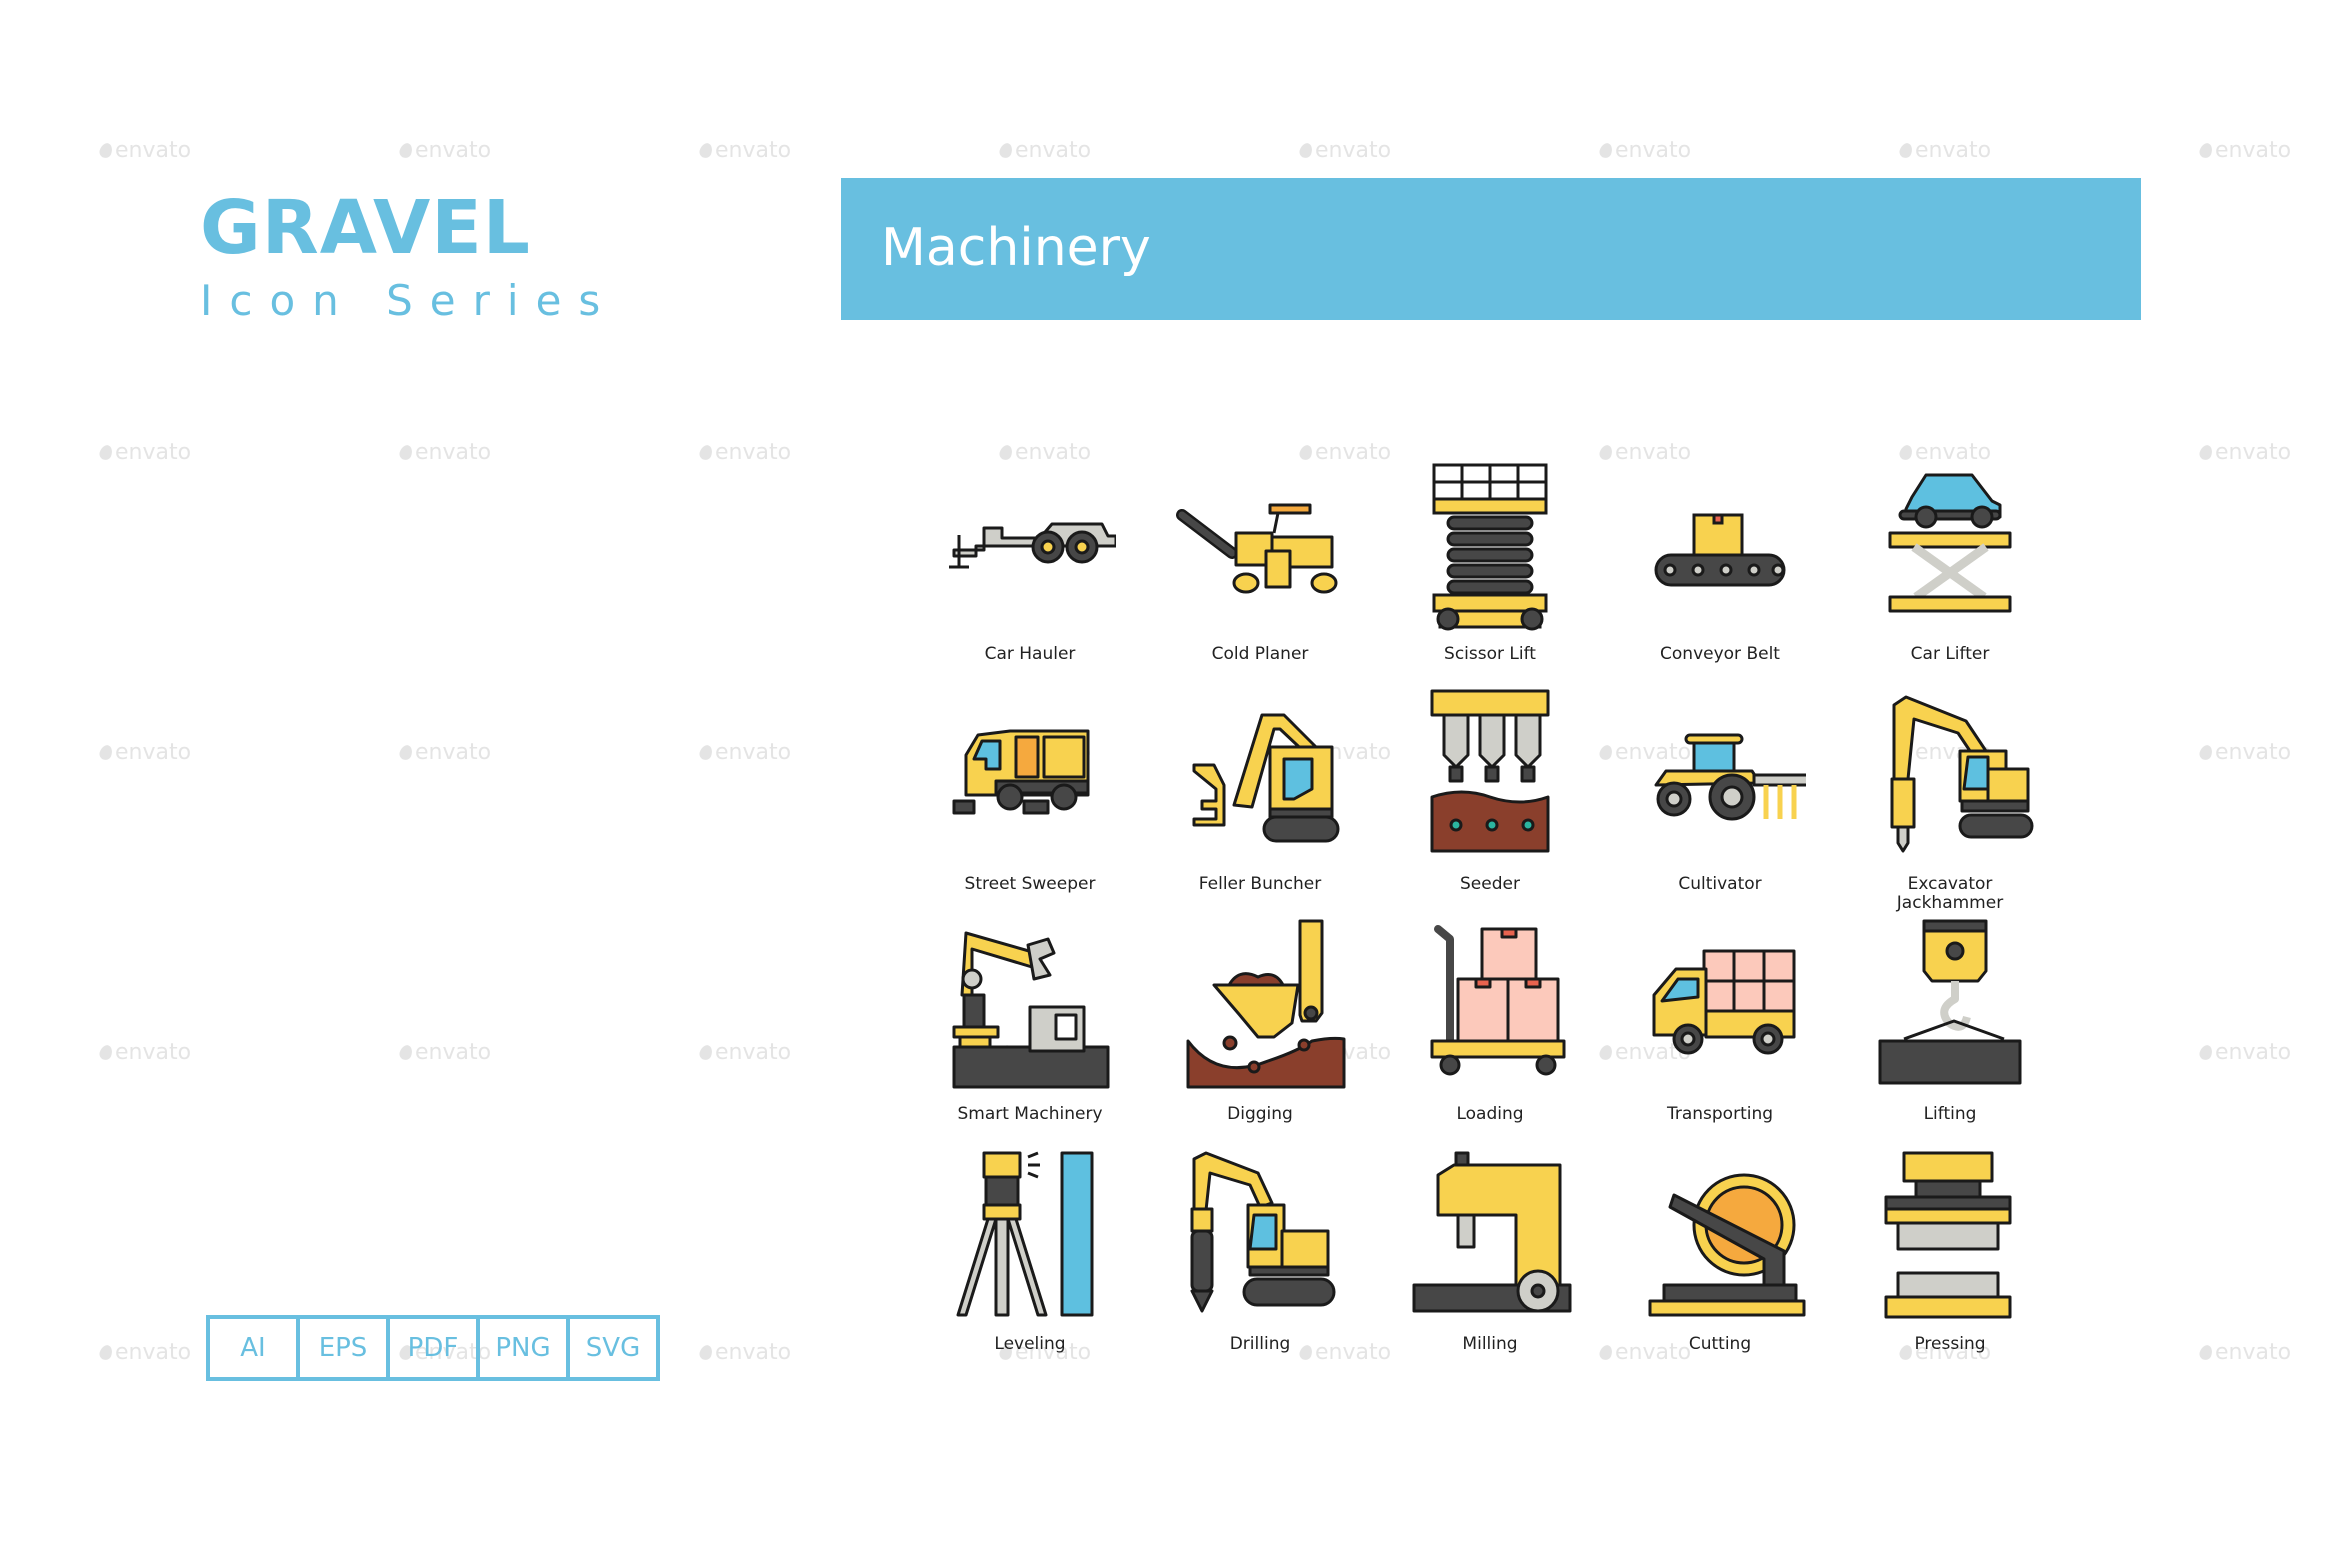 The image size is (2340, 1560). Describe the element at coordinates (1490, 654) in the screenshot. I see `icon-label: Scissor Lift` at that location.